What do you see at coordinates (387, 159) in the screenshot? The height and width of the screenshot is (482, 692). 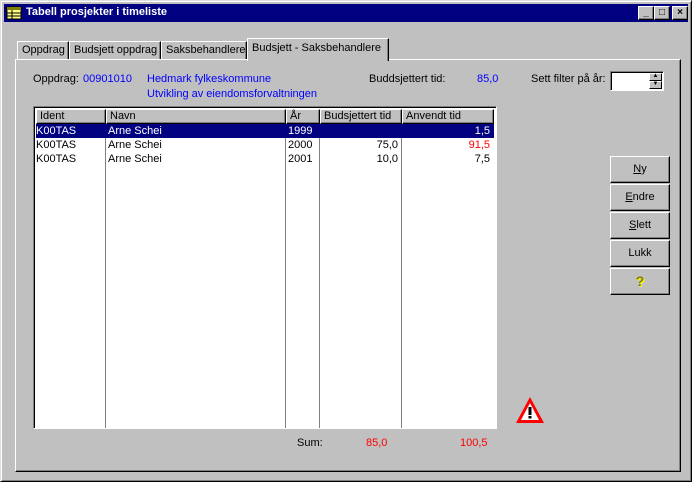 I see `cell-budsjettert: 10,0` at bounding box center [387, 159].